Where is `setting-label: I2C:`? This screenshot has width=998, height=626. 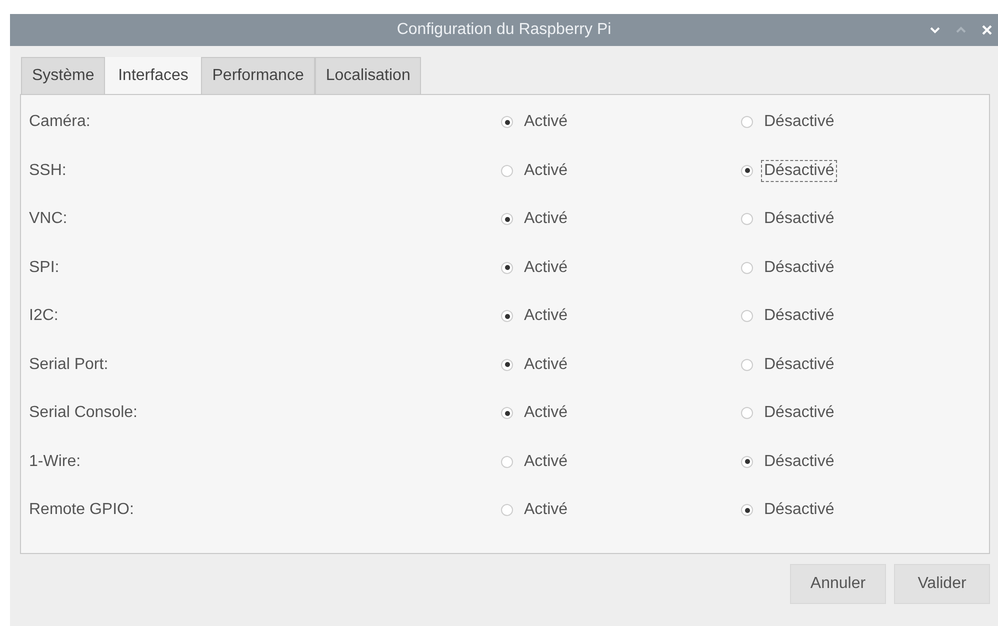 setting-label: I2C: is located at coordinates (44, 316).